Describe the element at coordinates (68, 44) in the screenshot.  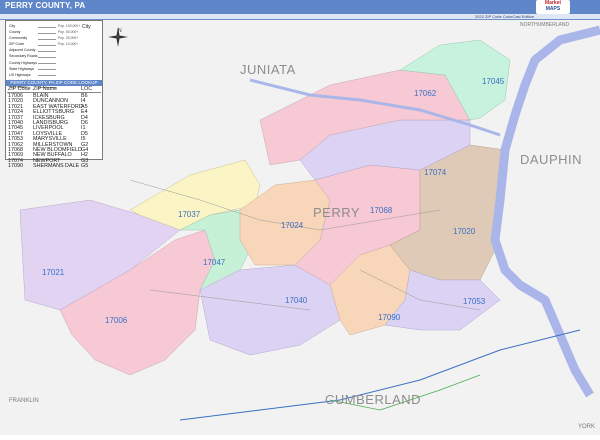
I see `legend-desc: Pop. 10,000+` at that location.